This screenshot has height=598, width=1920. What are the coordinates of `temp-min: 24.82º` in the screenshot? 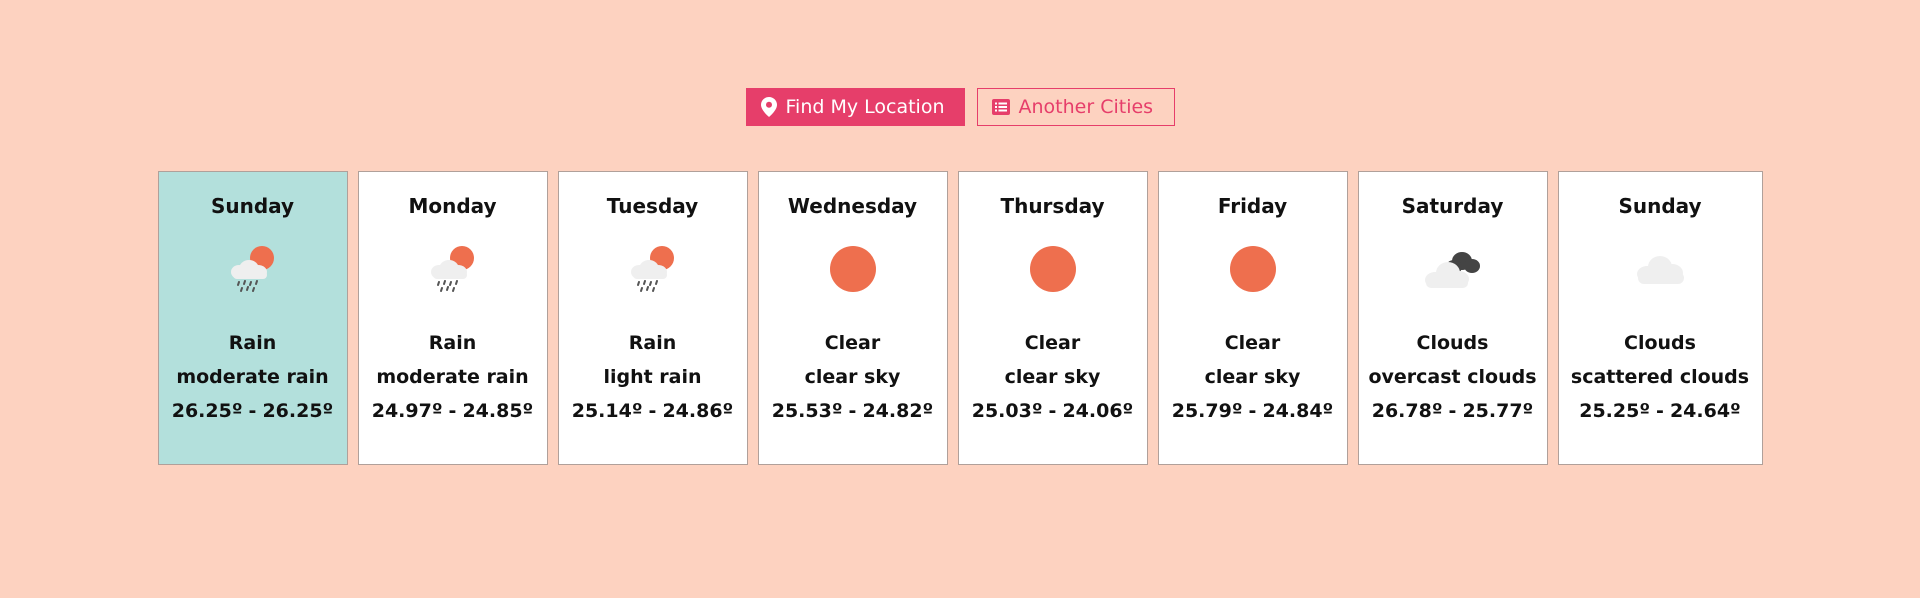 It's located at (898, 411).